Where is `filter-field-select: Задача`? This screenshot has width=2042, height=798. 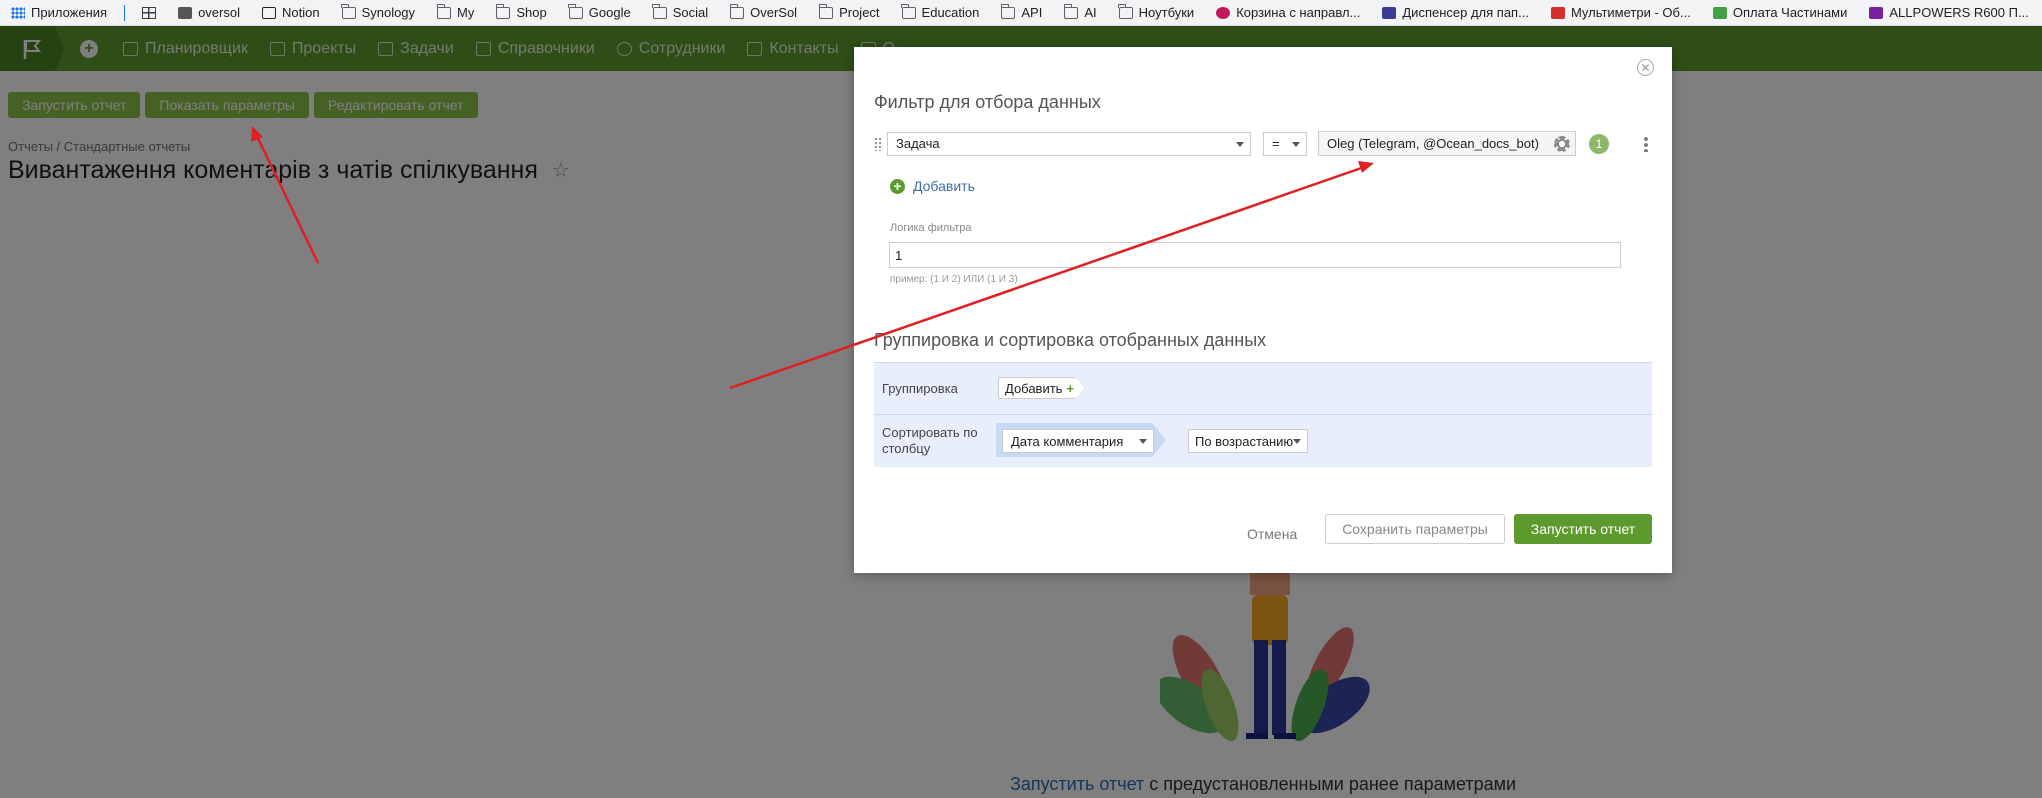 filter-field-select: Задача is located at coordinates (1069, 143).